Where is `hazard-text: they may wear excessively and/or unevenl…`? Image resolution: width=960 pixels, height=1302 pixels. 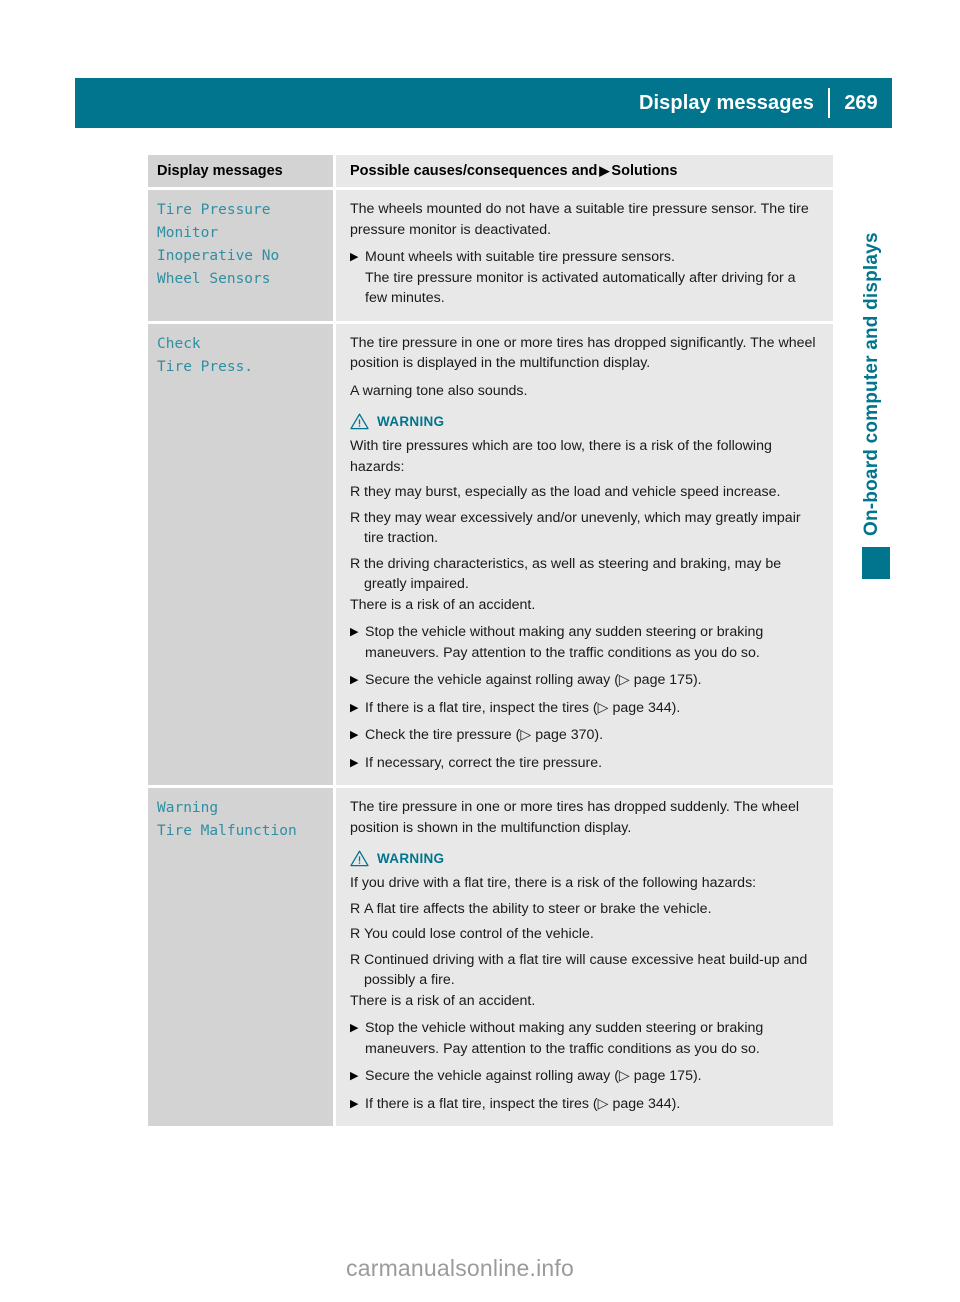 hazard-text: they may wear excessively and/or unevenl… is located at coordinates (582, 528).